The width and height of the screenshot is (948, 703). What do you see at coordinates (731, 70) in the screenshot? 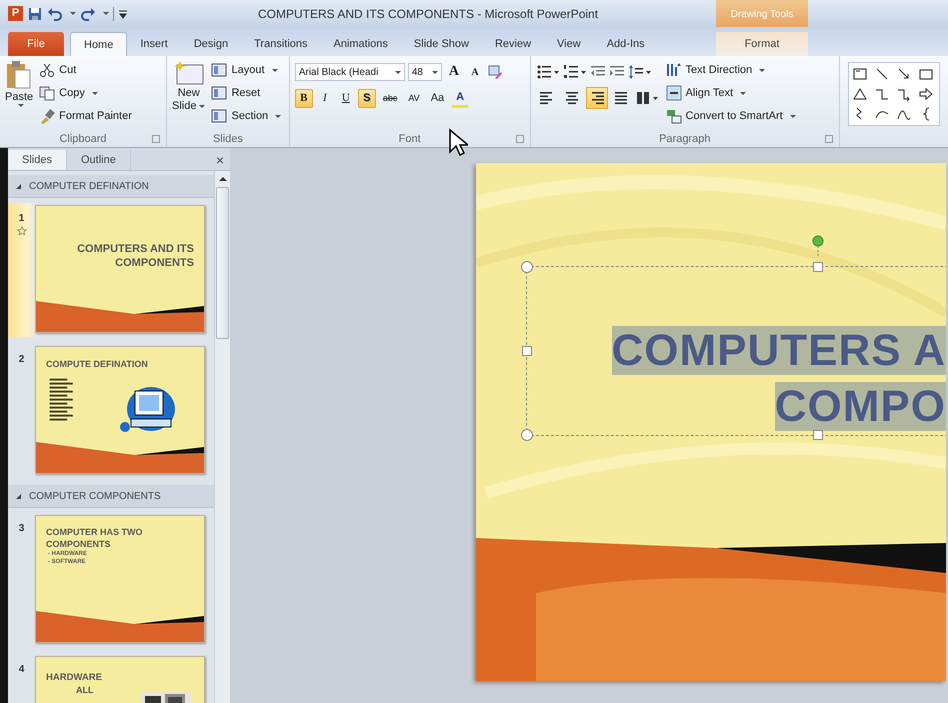
I see `paragraph-command: Text Direction` at bounding box center [731, 70].